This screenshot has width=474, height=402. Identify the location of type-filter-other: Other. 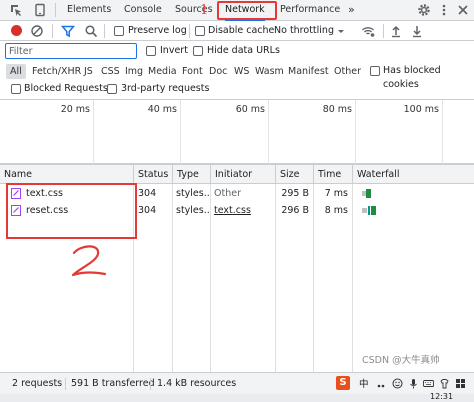
(347, 71).